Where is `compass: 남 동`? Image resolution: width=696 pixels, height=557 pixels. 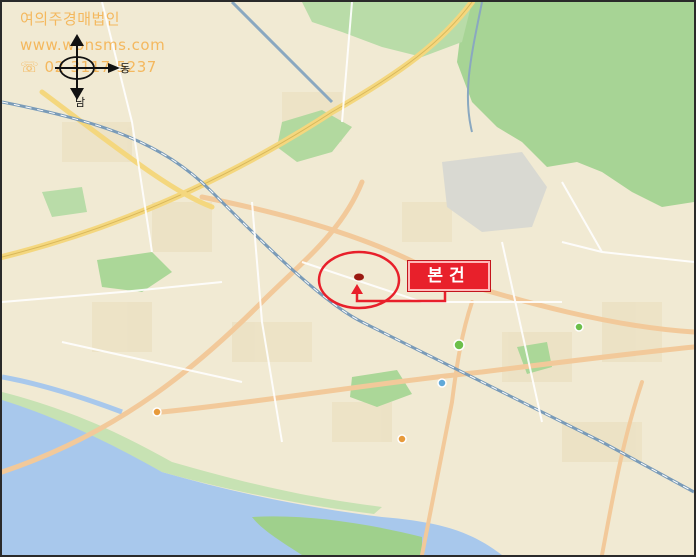 compass: 남 동 is located at coordinates (93, 70).